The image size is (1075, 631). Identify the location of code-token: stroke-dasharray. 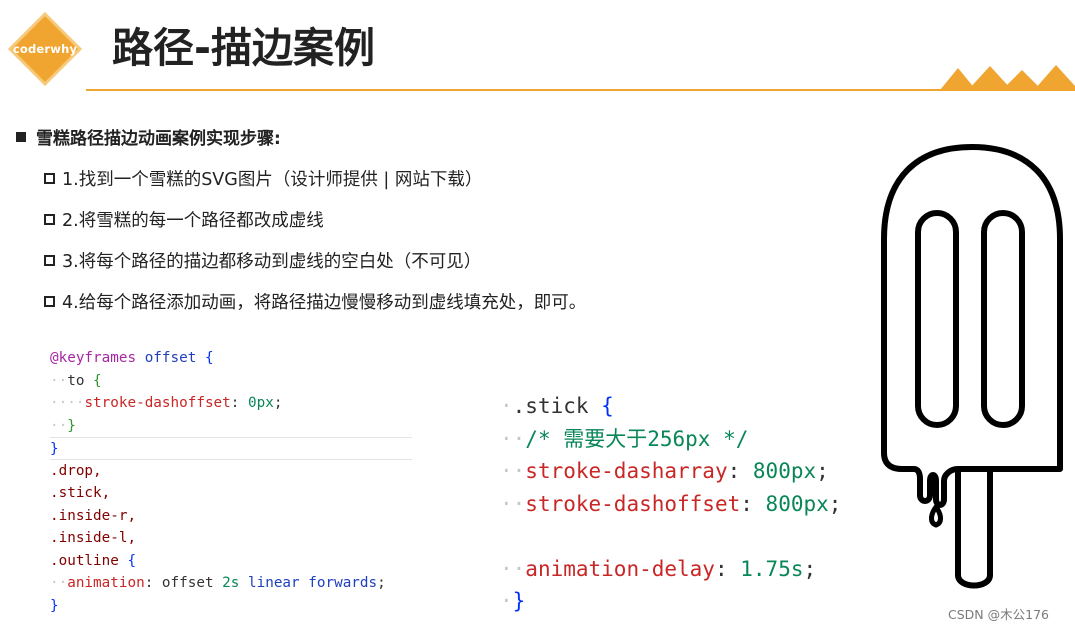
(626, 471).